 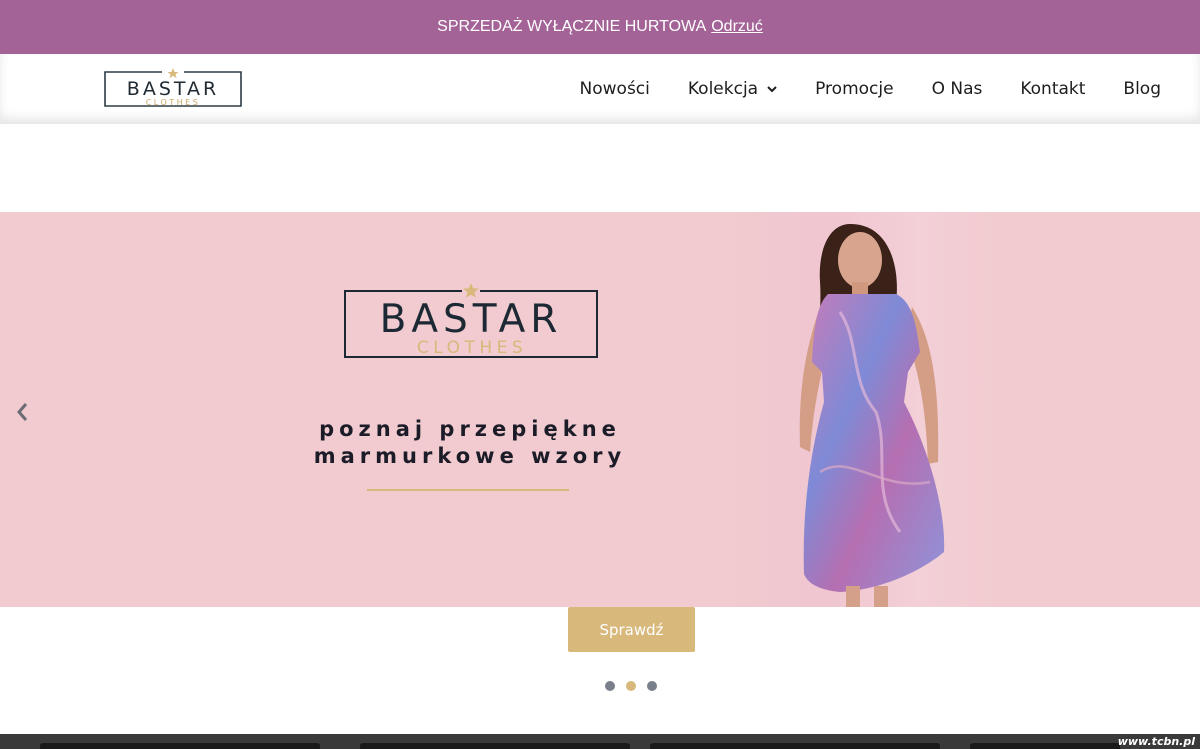 I want to click on nav-item-promocje: Promocje, so click(x=854, y=89).